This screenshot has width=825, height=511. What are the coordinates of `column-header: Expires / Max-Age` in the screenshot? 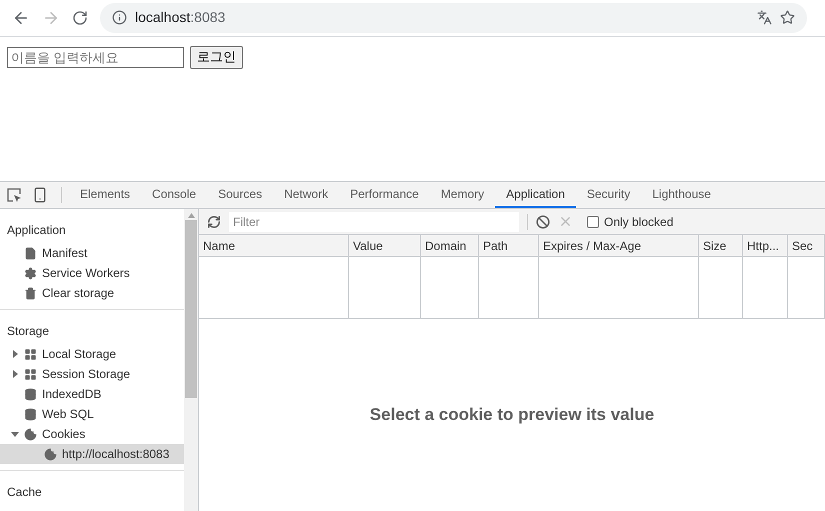 It's located at (619, 245).